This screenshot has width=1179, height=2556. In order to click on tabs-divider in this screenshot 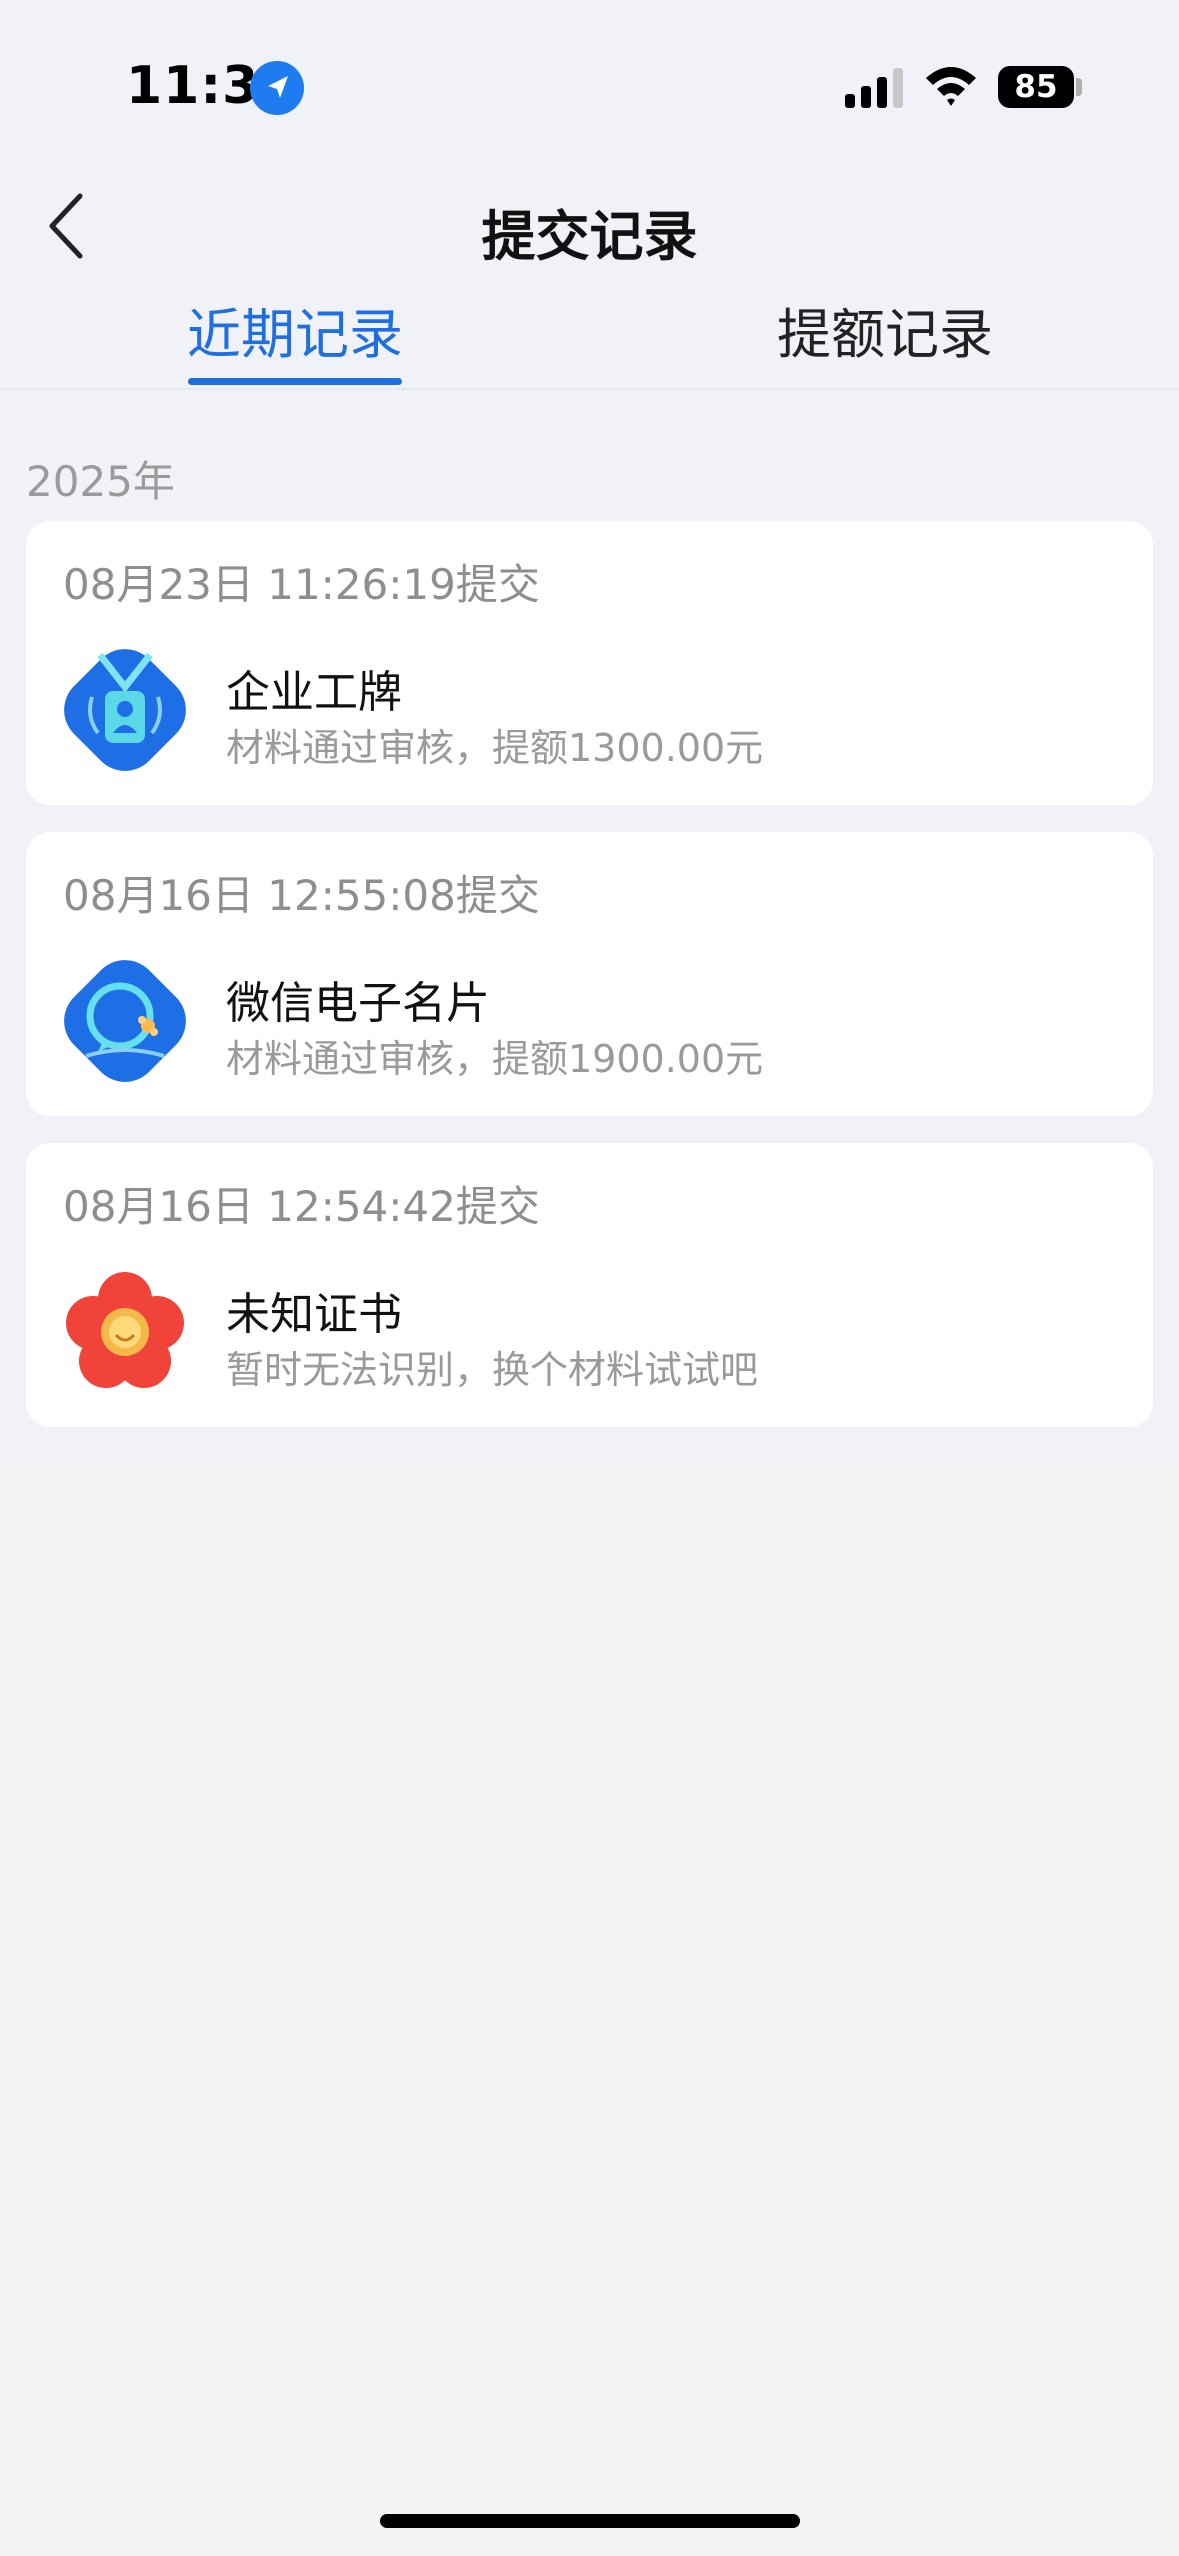, I will do `click(589, 389)`.